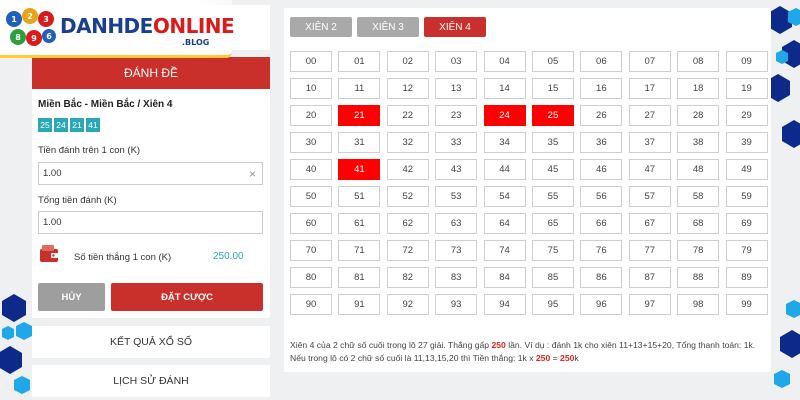 This screenshot has width=800, height=400. What do you see at coordinates (311, 304) in the screenshot?
I see `number-cell-90: 90` at bounding box center [311, 304].